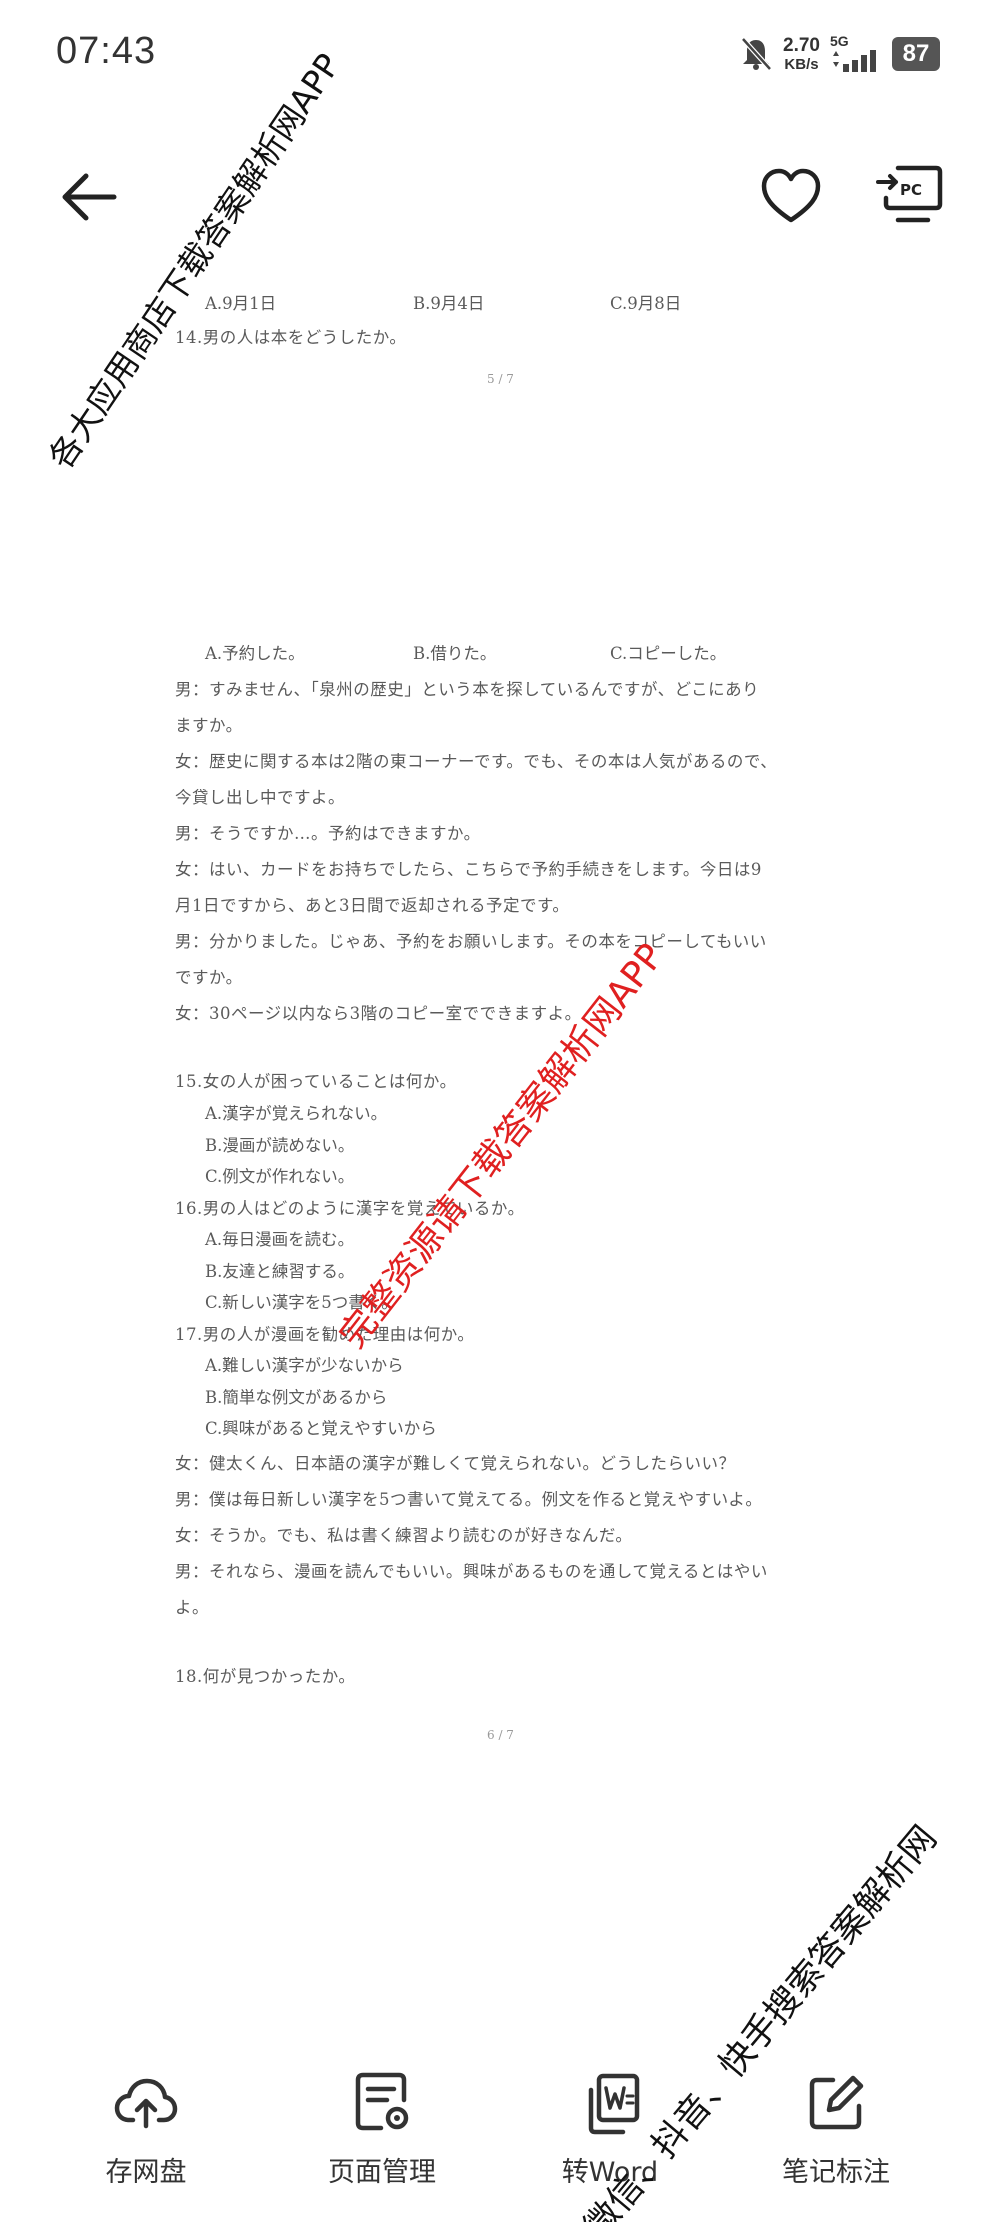 The height and width of the screenshot is (2222, 1000). Describe the element at coordinates (378, 1013) in the screenshot. I see `dialogue1-line: 女：30ページ以内なら3階のコピー室でできますよ。` at that location.